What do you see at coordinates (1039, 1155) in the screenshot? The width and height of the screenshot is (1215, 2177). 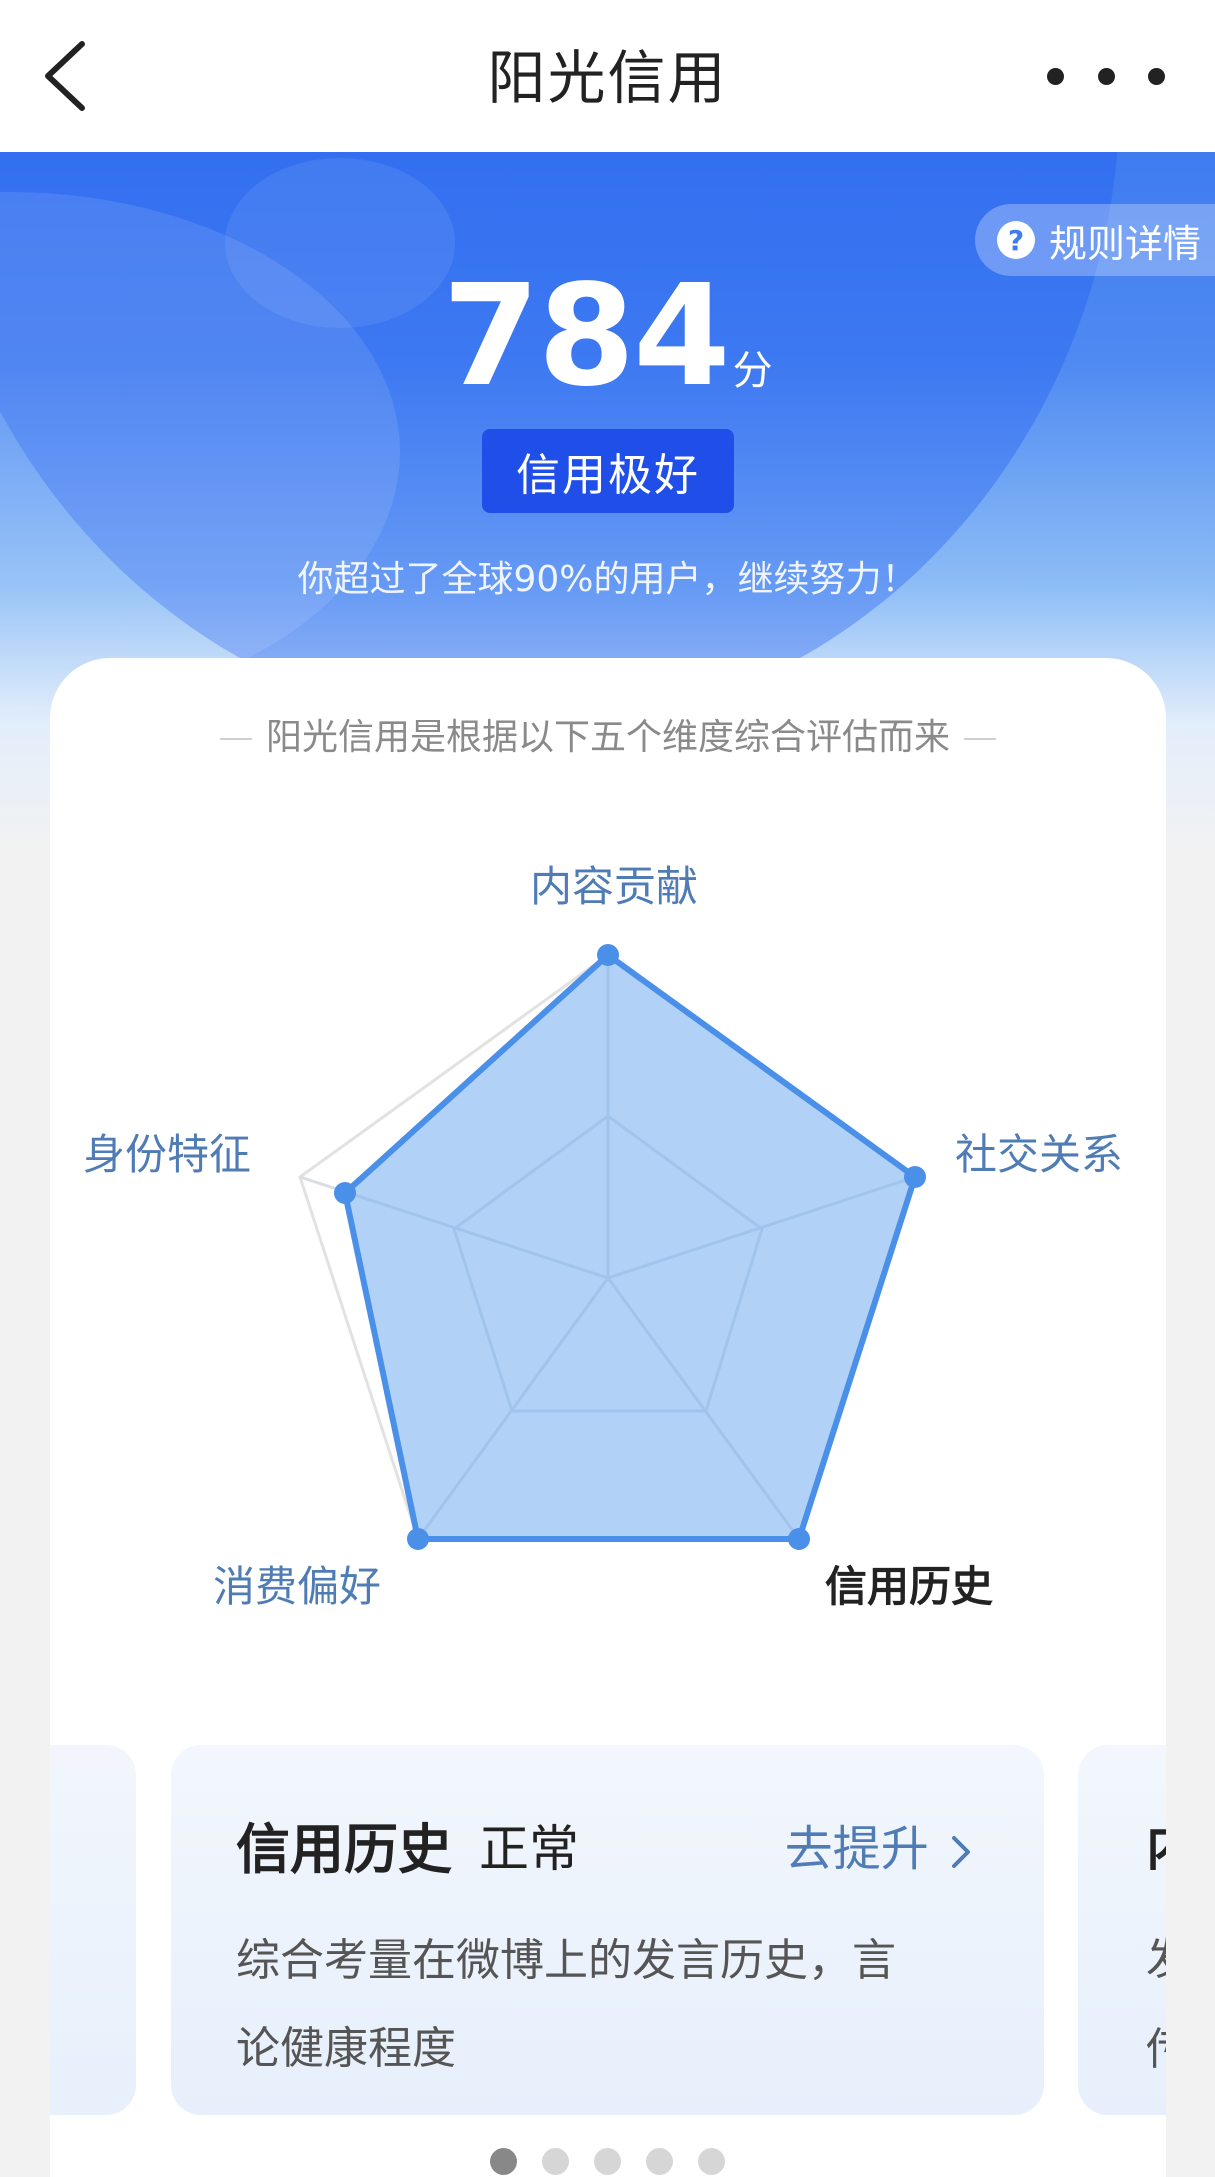 I see `radar-label-social: 社交关系` at bounding box center [1039, 1155].